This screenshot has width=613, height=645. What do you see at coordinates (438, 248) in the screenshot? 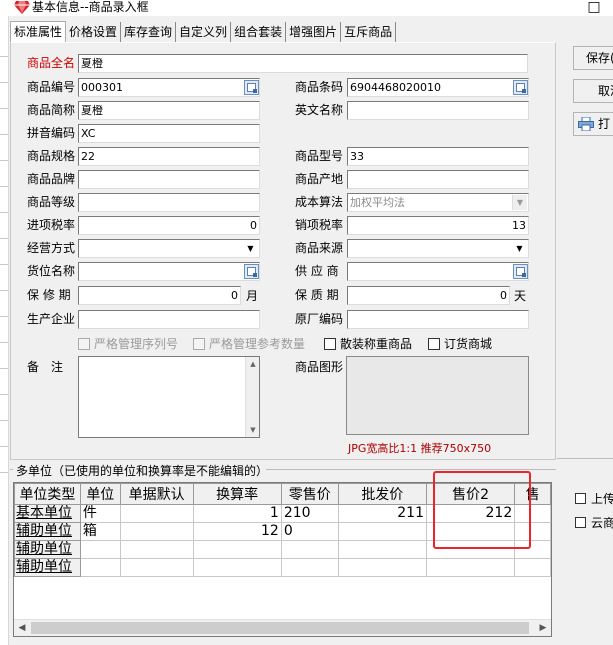
I see `source-select` at bounding box center [438, 248].